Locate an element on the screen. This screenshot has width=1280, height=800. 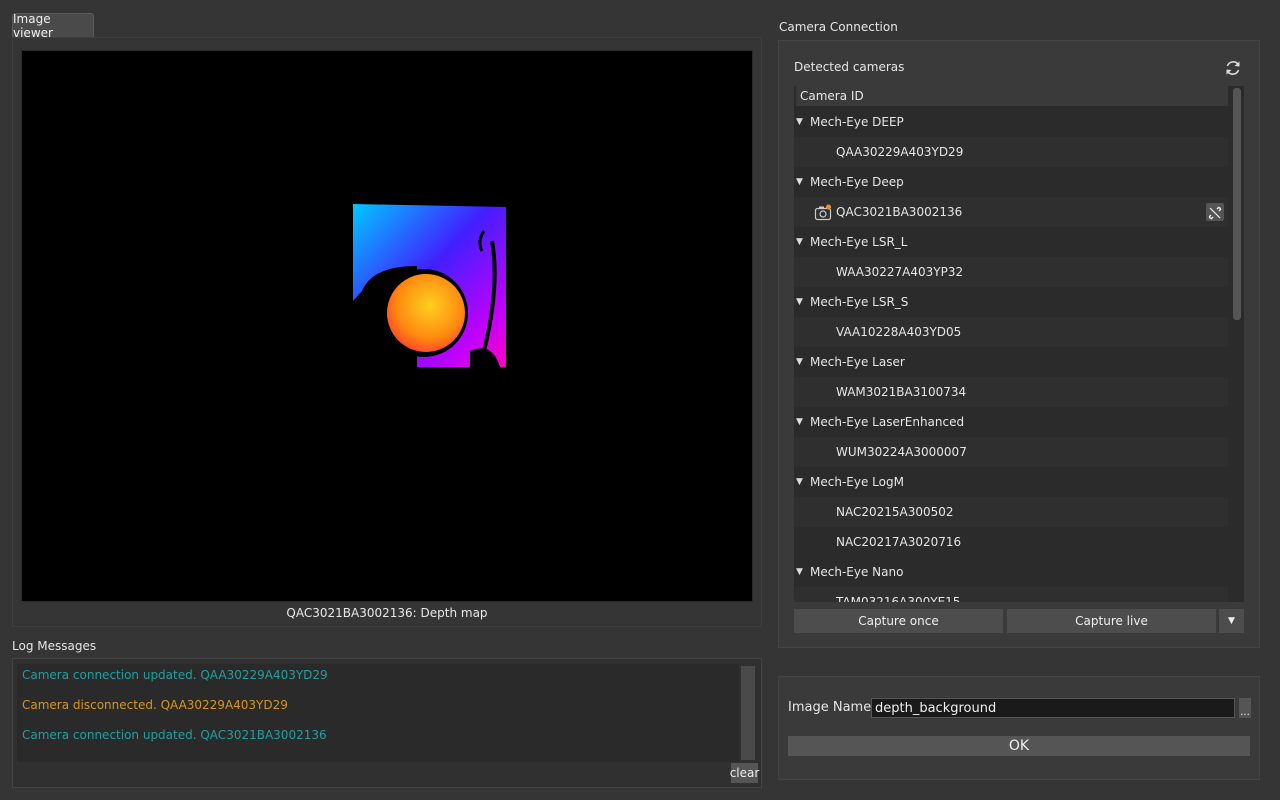
depth-map-image is located at coordinates (429, 285).